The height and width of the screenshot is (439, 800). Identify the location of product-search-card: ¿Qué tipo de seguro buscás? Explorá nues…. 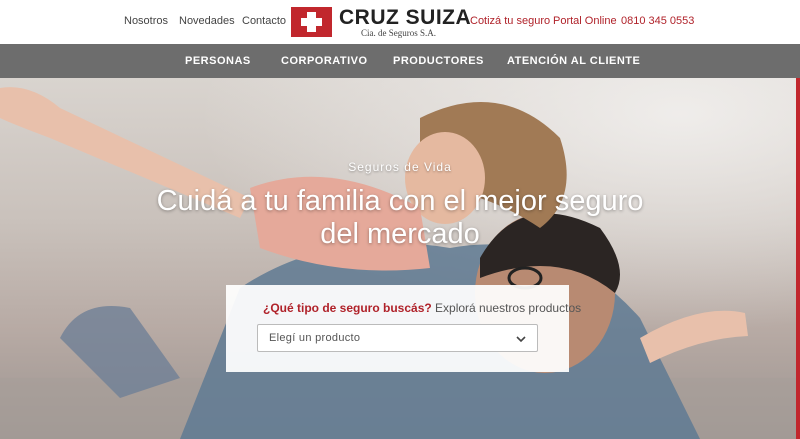
(403, 328).